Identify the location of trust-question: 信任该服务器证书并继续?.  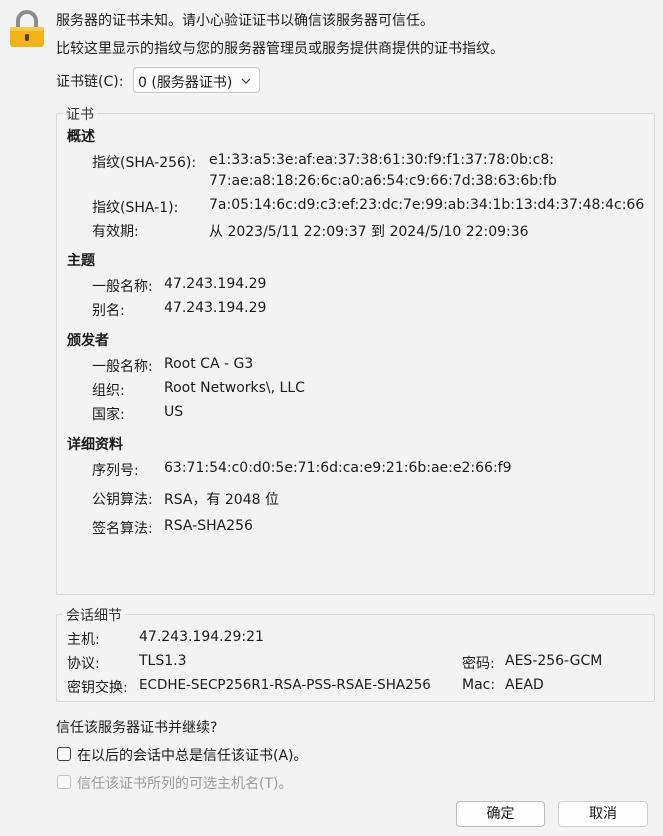
(137, 728).